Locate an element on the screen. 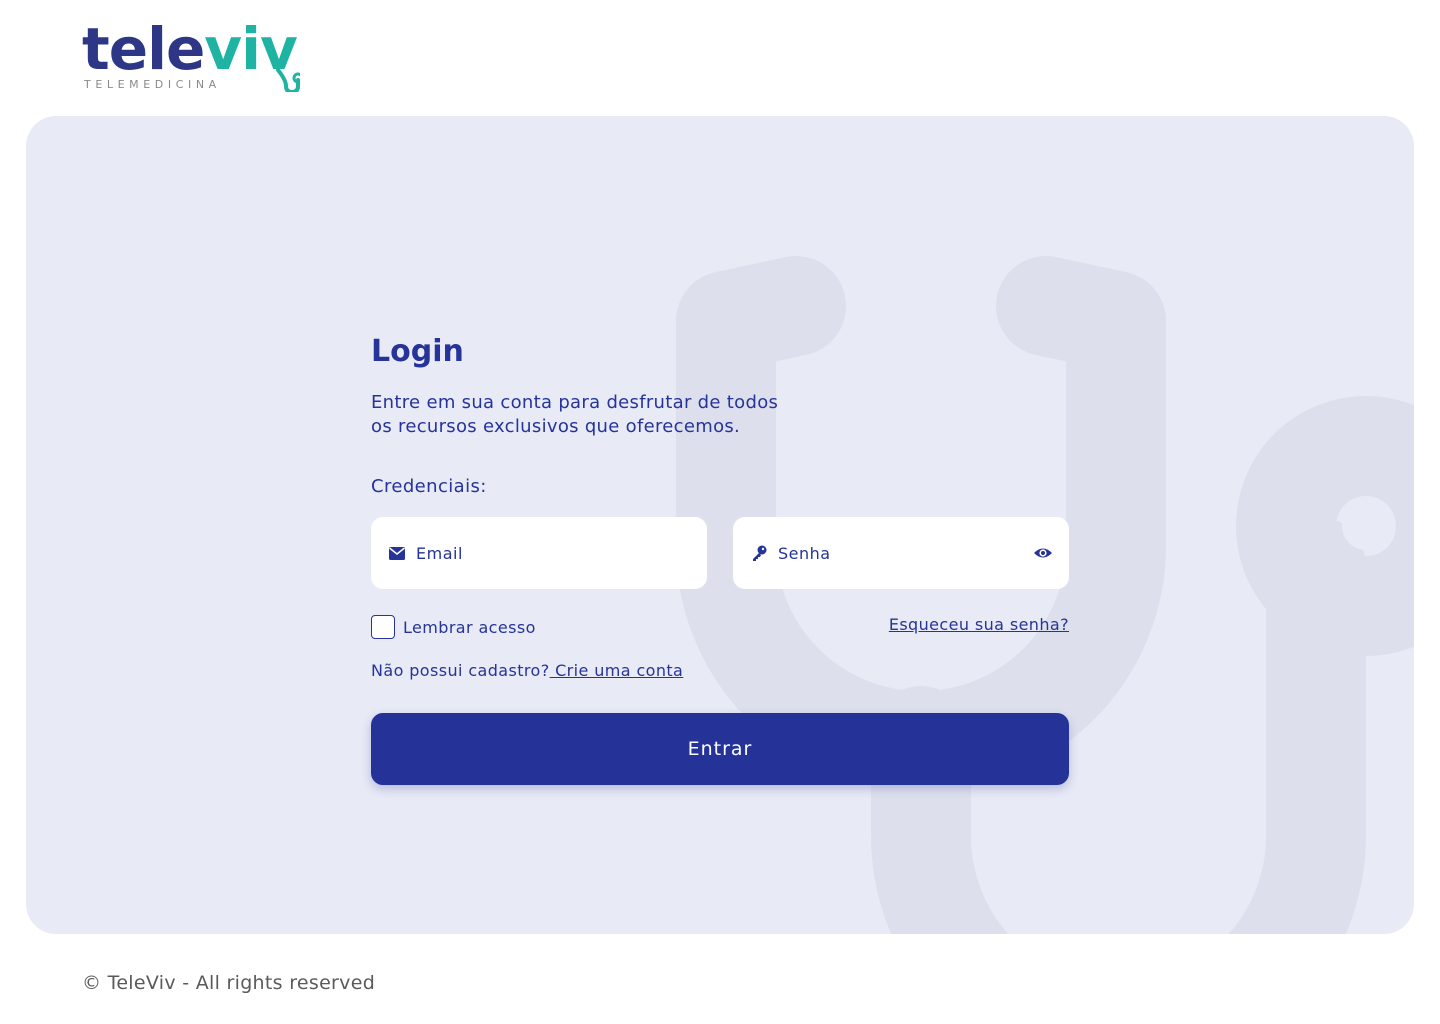  create-account-link: Crie uma conta is located at coordinates (617, 670).